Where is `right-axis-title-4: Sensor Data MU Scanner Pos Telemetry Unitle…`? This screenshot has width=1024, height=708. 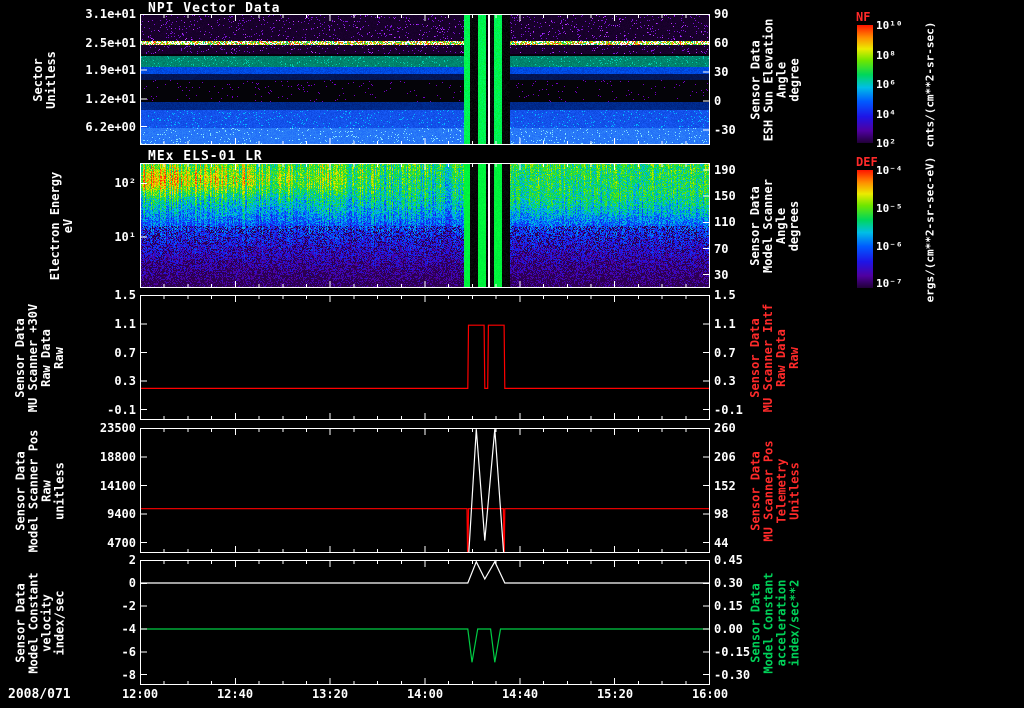
right-axis-title-4: Sensor Data MU Scanner Pos Telemetry Unitle… is located at coordinates (775, 490).